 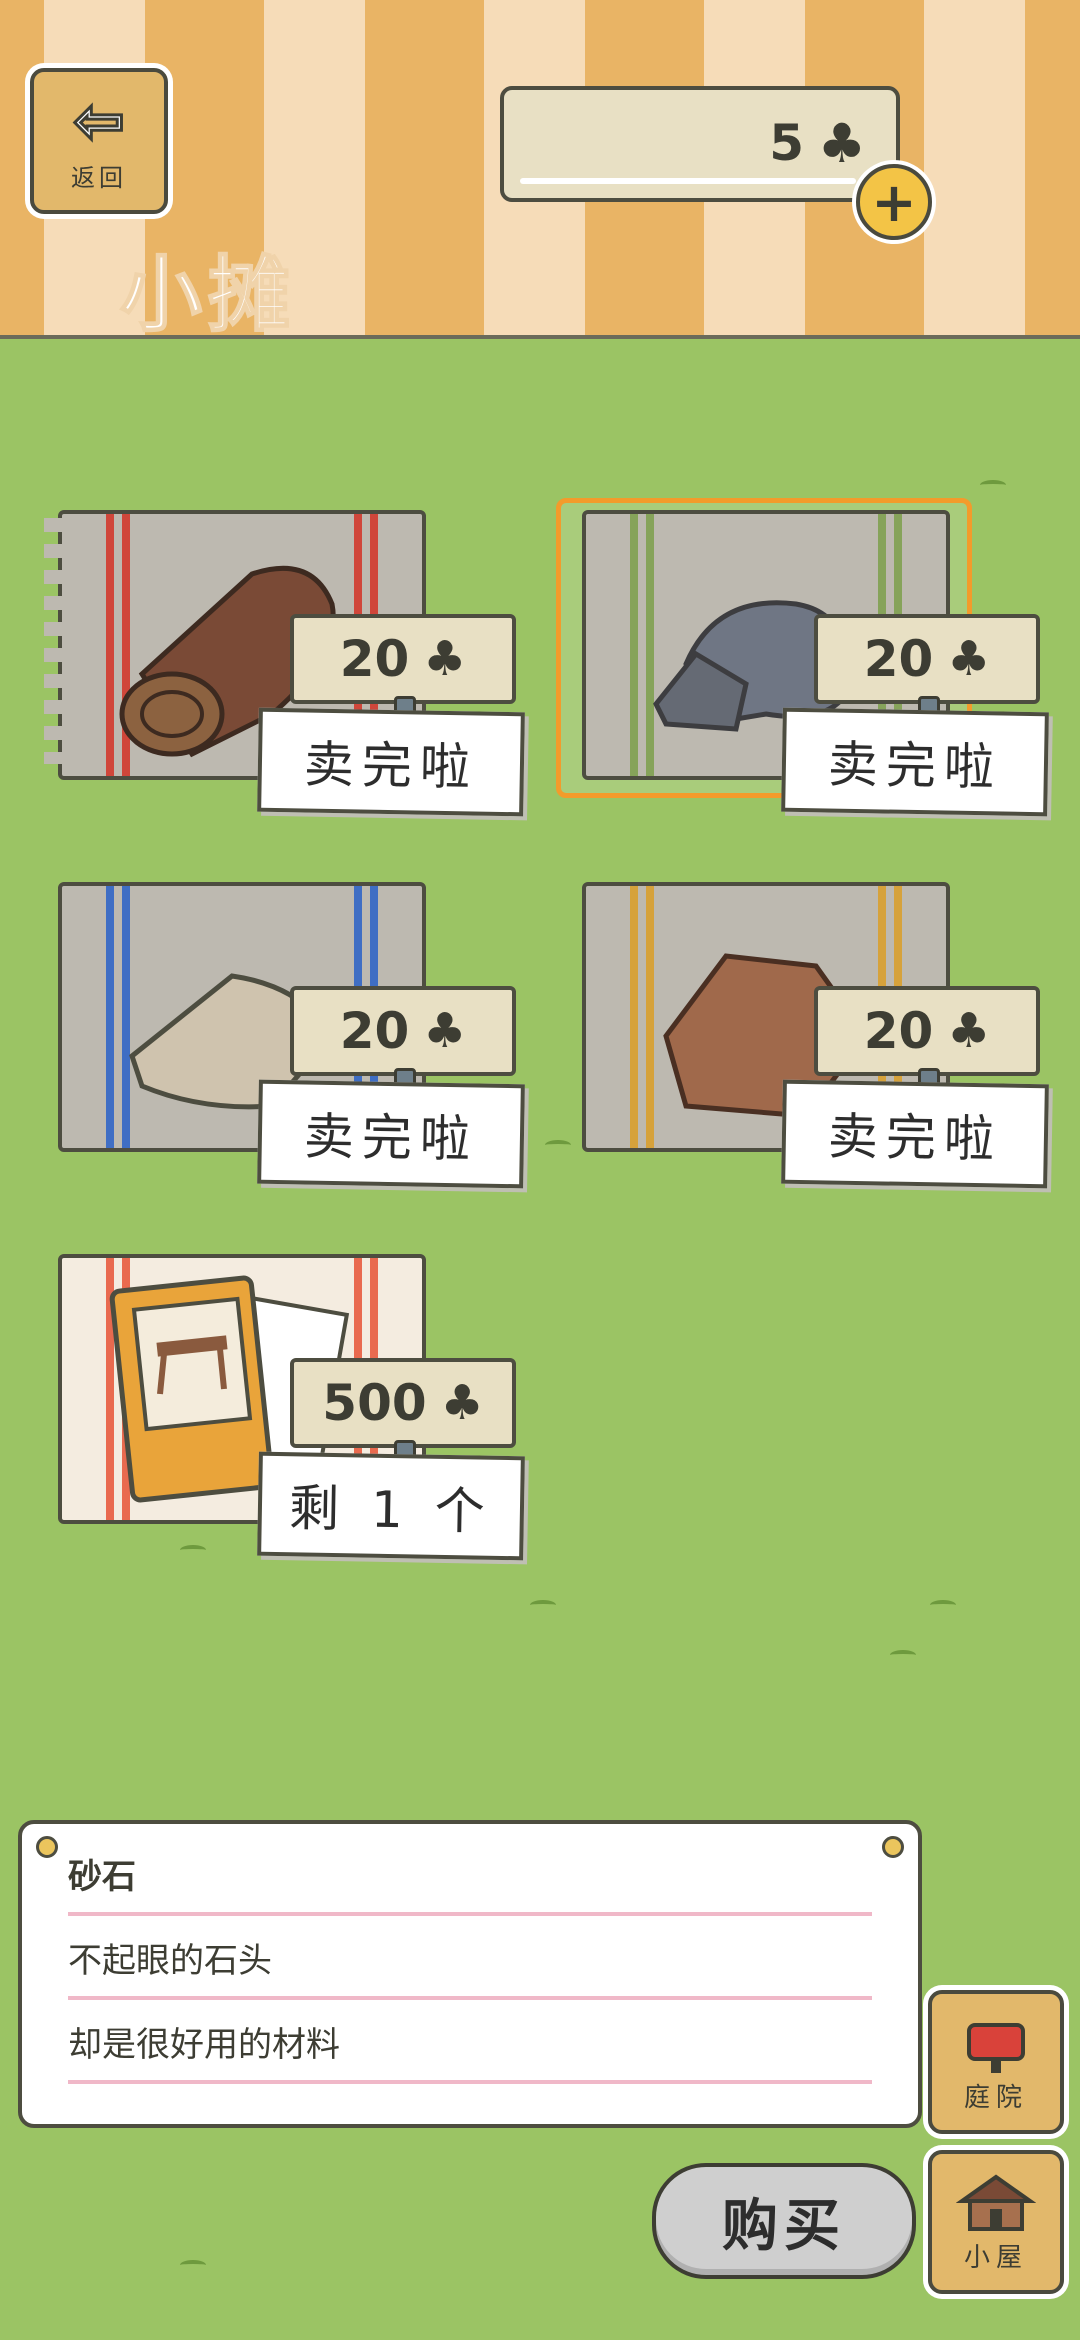 What do you see at coordinates (470, 1960) in the screenshot?
I see `item-description-line: 不起眼的石头` at bounding box center [470, 1960].